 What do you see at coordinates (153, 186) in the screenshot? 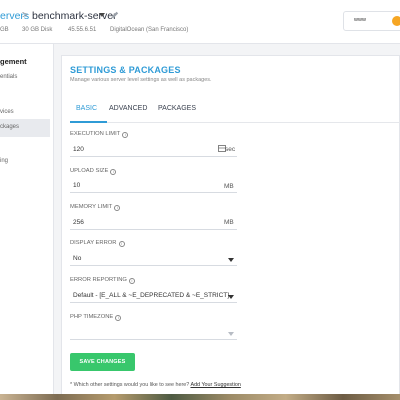
I see `upload-size-input: 10` at bounding box center [153, 186].